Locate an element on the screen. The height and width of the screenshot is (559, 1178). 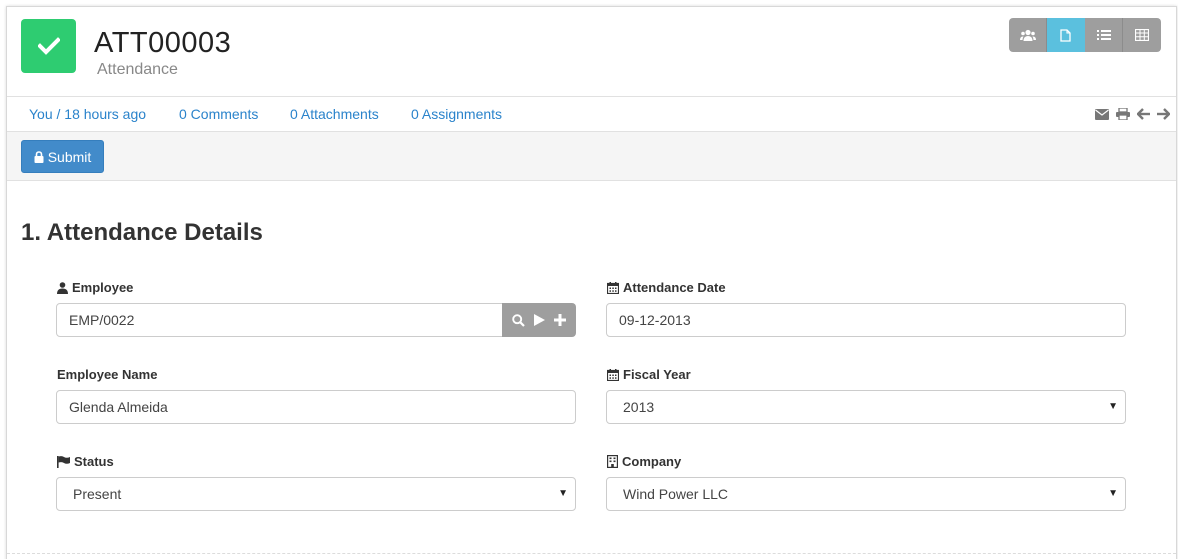
status-check-icon is located at coordinates (48, 46).